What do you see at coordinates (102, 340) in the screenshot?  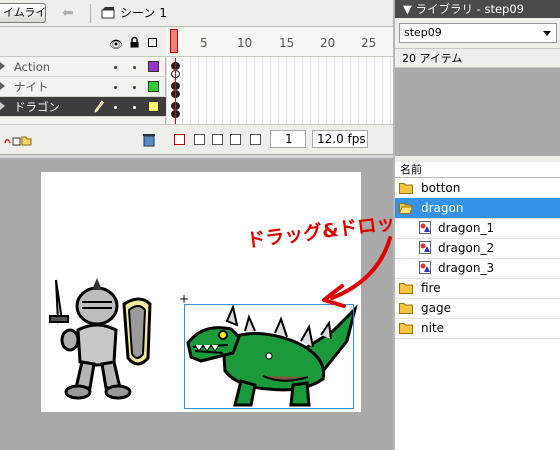 I see `knight-graphic` at bounding box center [102, 340].